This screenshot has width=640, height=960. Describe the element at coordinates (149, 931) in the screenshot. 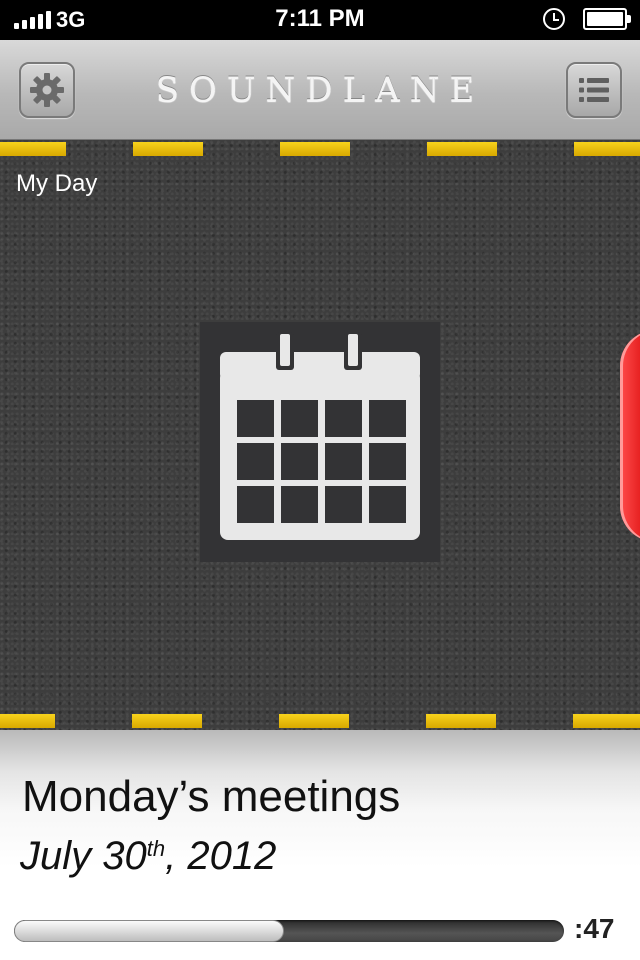

I see `playback-progress-fill` at that location.